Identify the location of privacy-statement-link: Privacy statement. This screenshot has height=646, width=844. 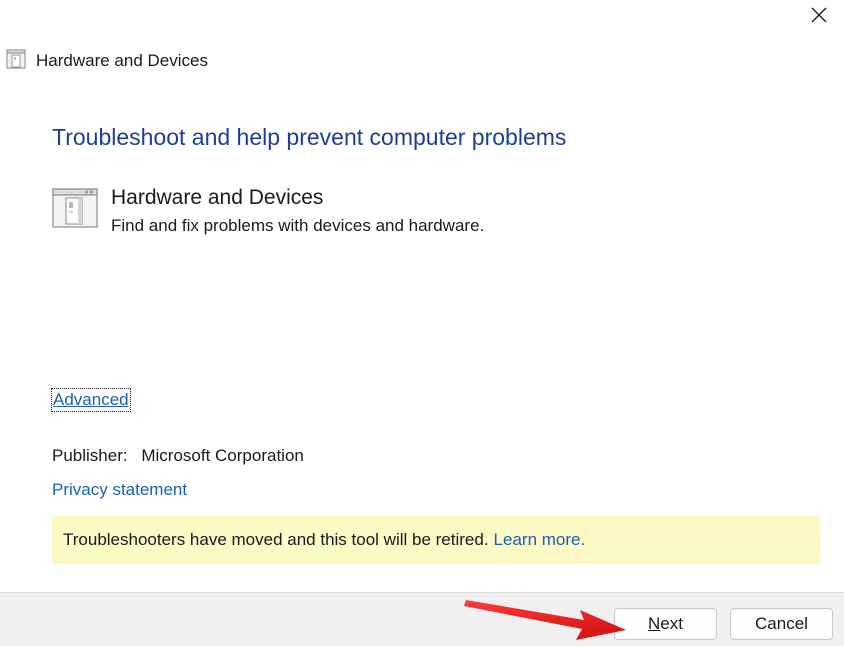
(119, 490).